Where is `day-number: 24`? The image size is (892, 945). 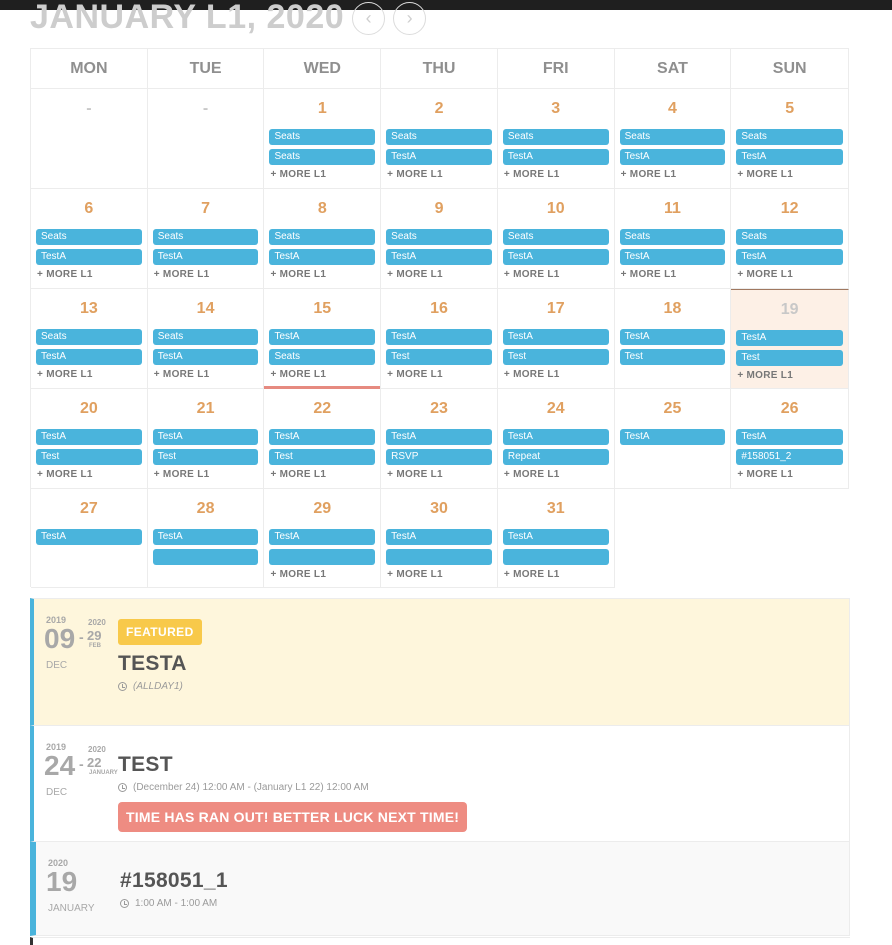 day-number: 24 is located at coordinates (556, 409).